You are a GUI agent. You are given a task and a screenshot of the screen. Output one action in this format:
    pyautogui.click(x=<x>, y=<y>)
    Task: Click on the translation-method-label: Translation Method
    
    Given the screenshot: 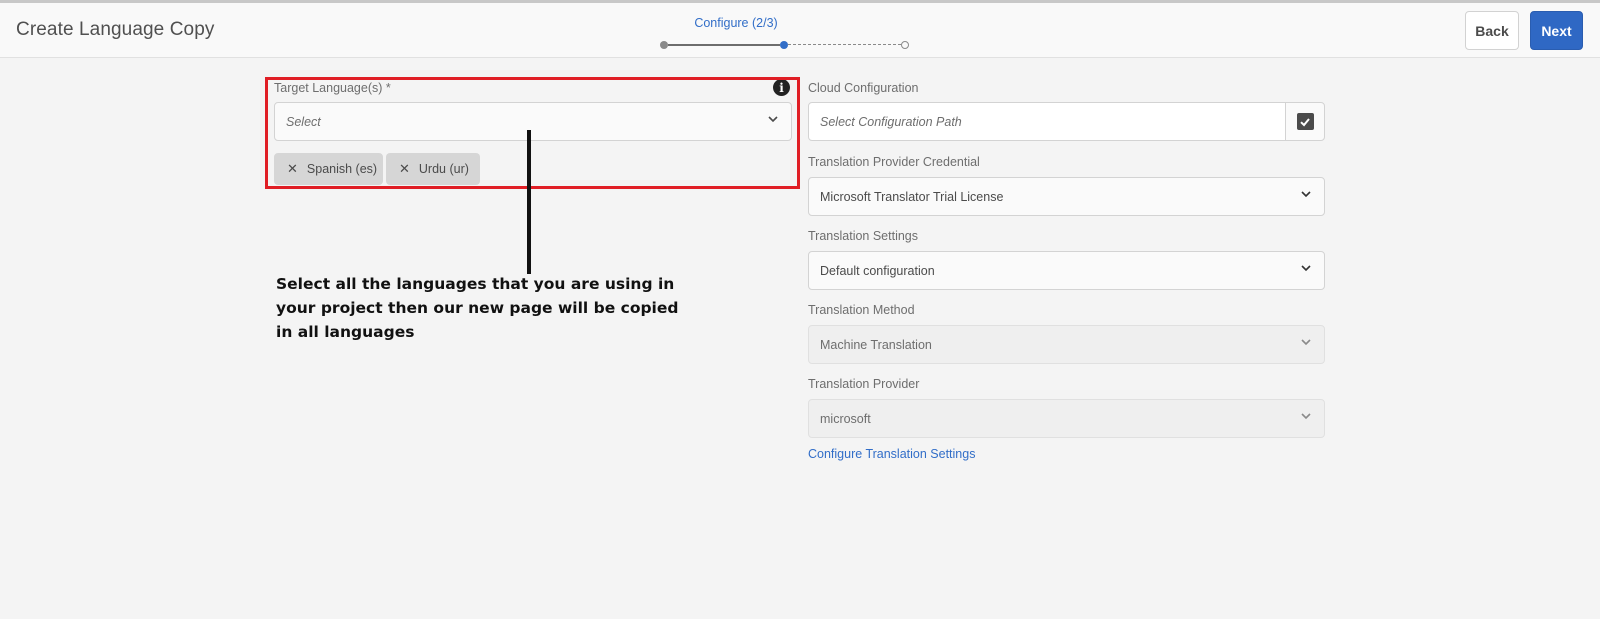 What is the action you would take?
    pyautogui.click(x=861, y=310)
    